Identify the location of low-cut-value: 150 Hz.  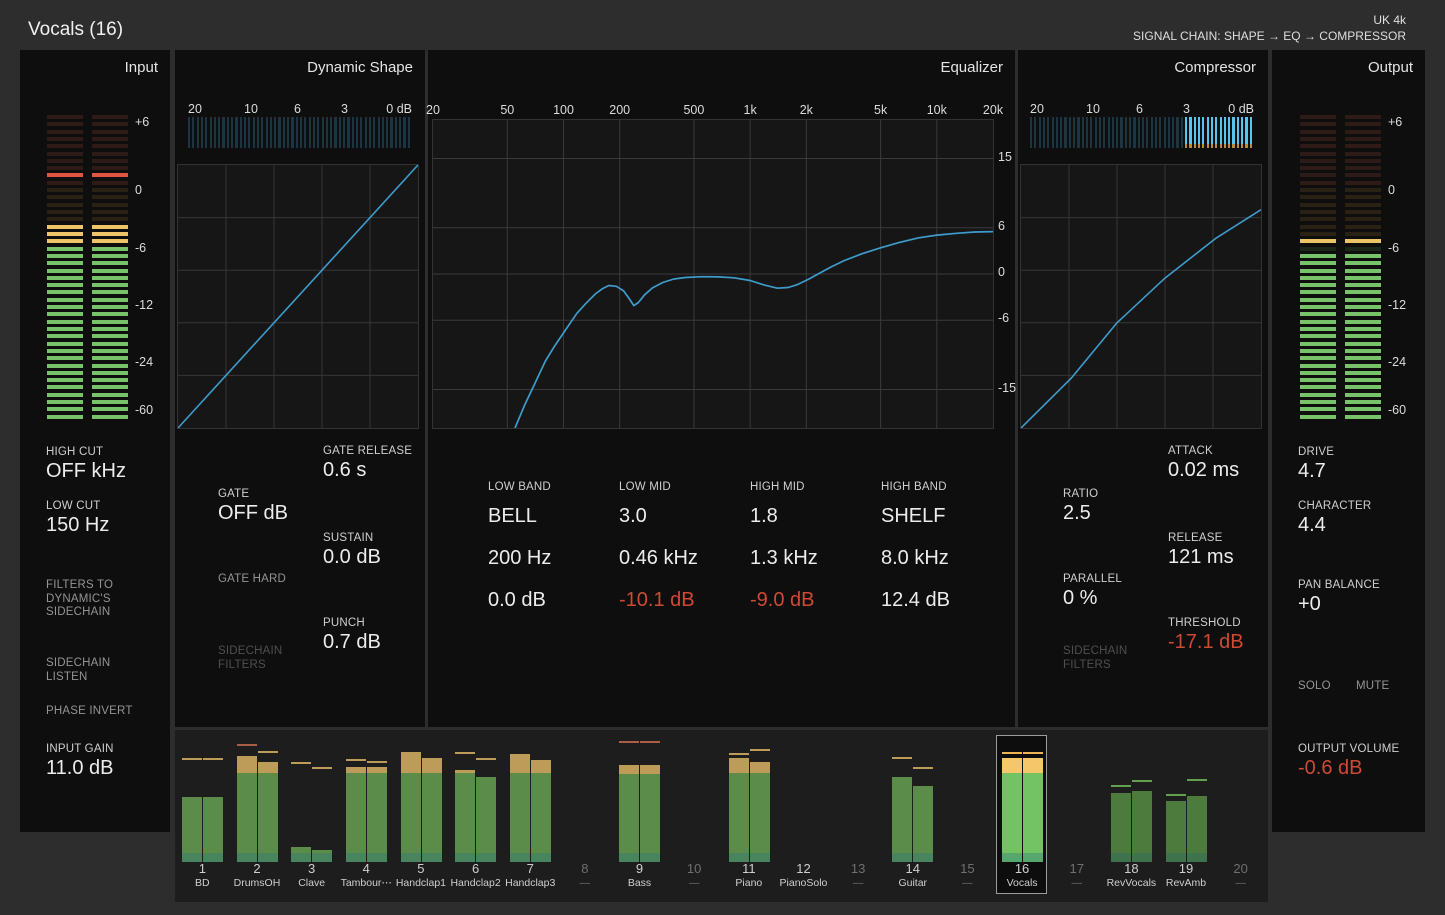
(77, 525).